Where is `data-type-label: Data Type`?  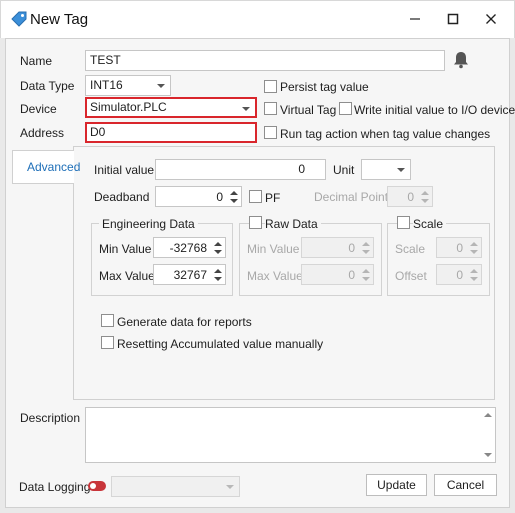
data-type-label: Data Type is located at coordinates (47, 86).